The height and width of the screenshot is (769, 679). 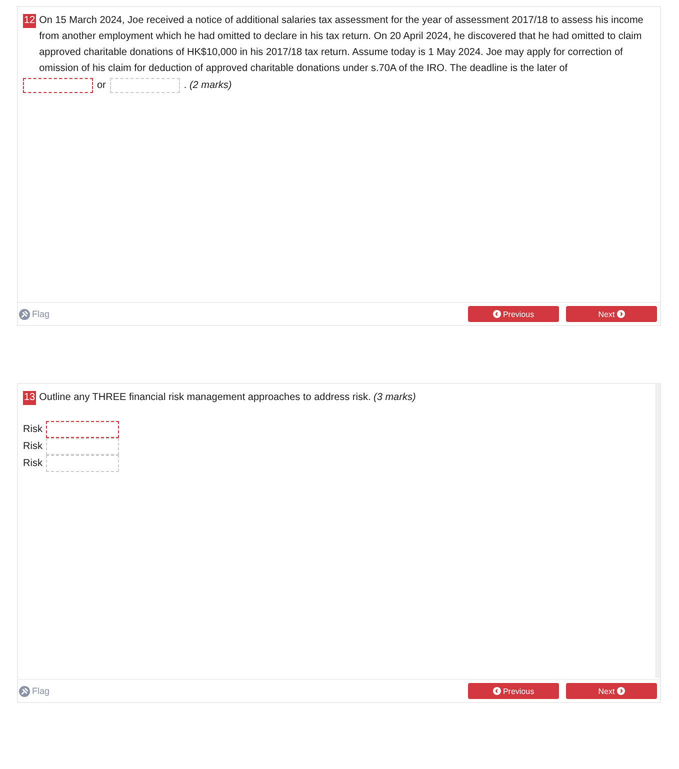 What do you see at coordinates (208, 85) in the screenshot?
I see `marks-text: . (2 marks)` at bounding box center [208, 85].